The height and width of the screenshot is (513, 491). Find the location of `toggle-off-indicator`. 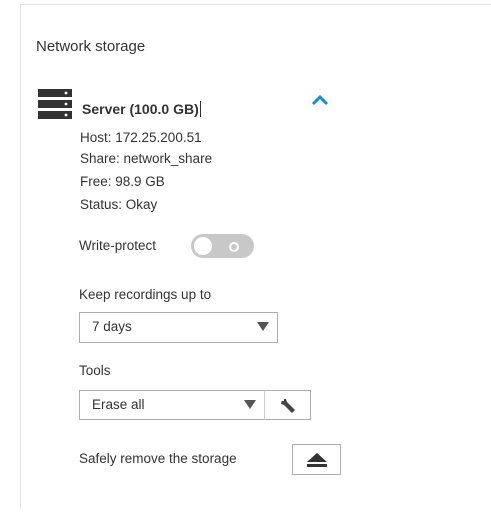

toggle-off-indicator is located at coordinates (234, 247).